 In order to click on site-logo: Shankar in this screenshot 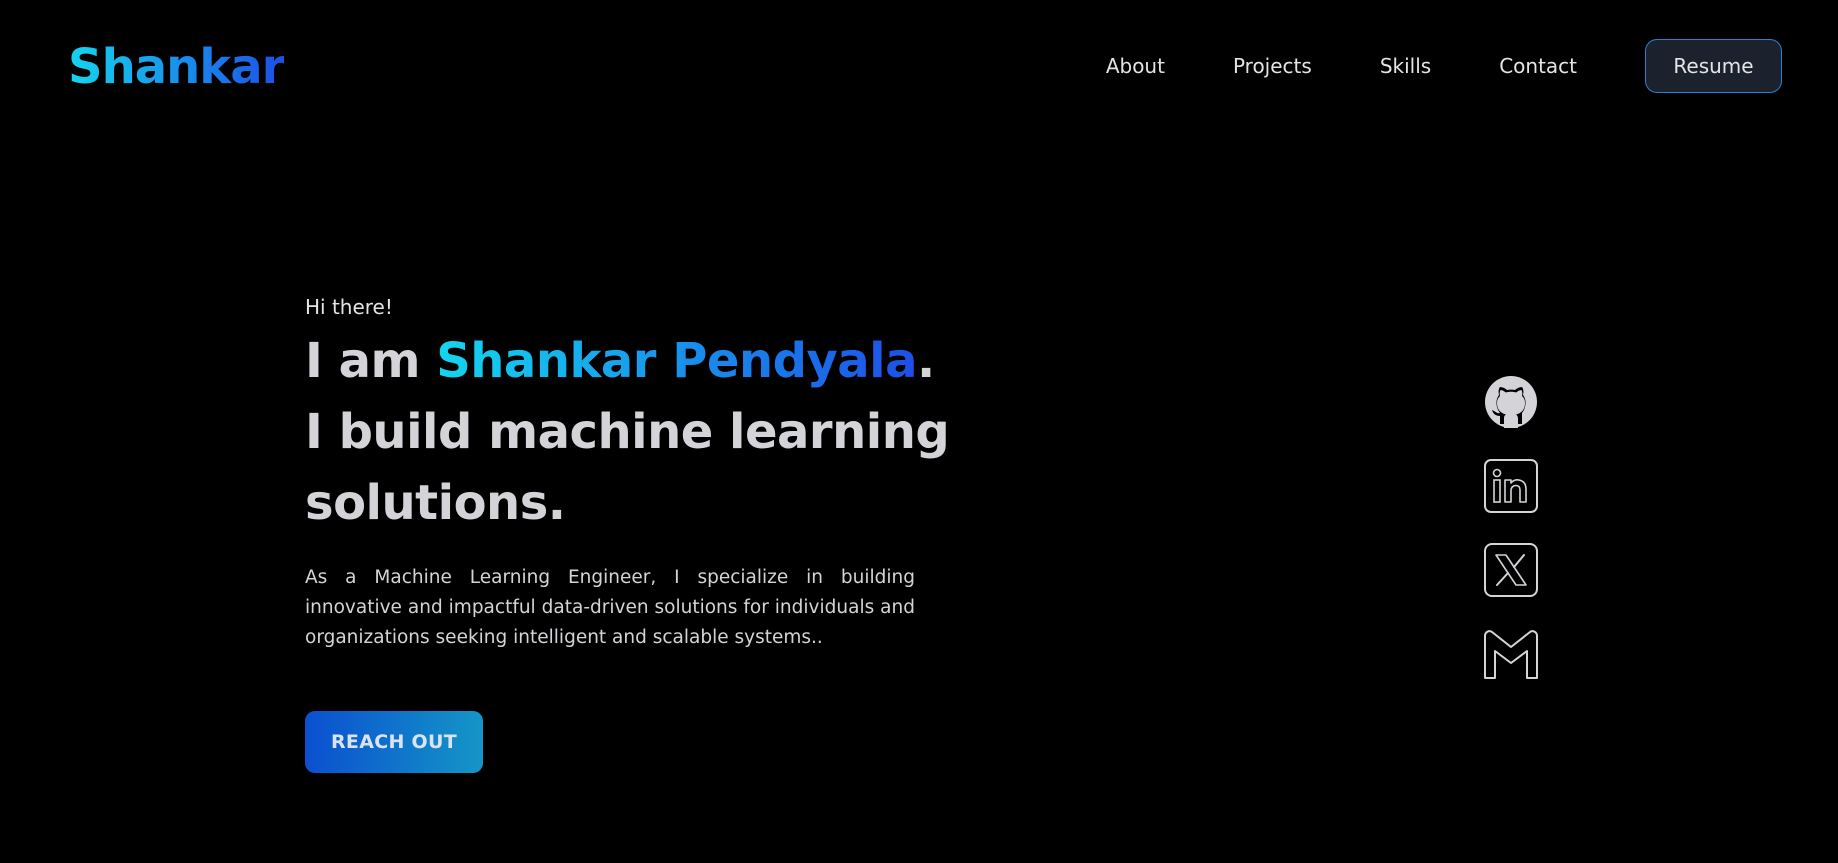, I will do `click(176, 67)`.